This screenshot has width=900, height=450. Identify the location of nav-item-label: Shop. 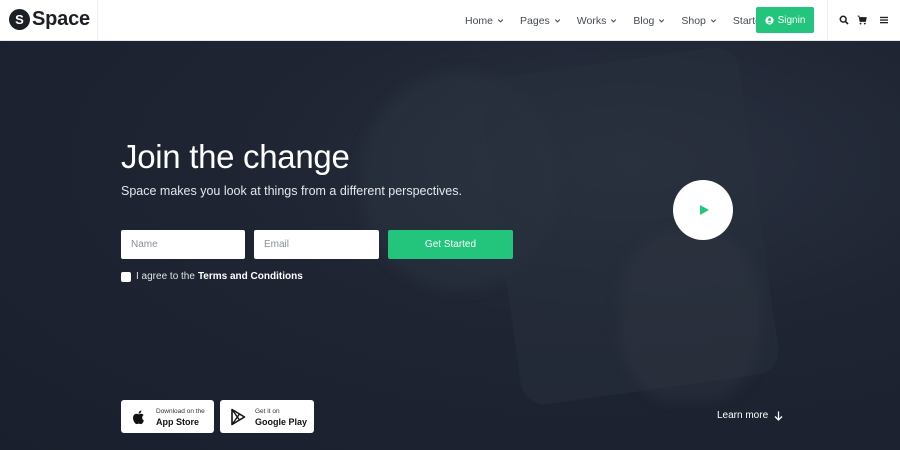
(693, 20).